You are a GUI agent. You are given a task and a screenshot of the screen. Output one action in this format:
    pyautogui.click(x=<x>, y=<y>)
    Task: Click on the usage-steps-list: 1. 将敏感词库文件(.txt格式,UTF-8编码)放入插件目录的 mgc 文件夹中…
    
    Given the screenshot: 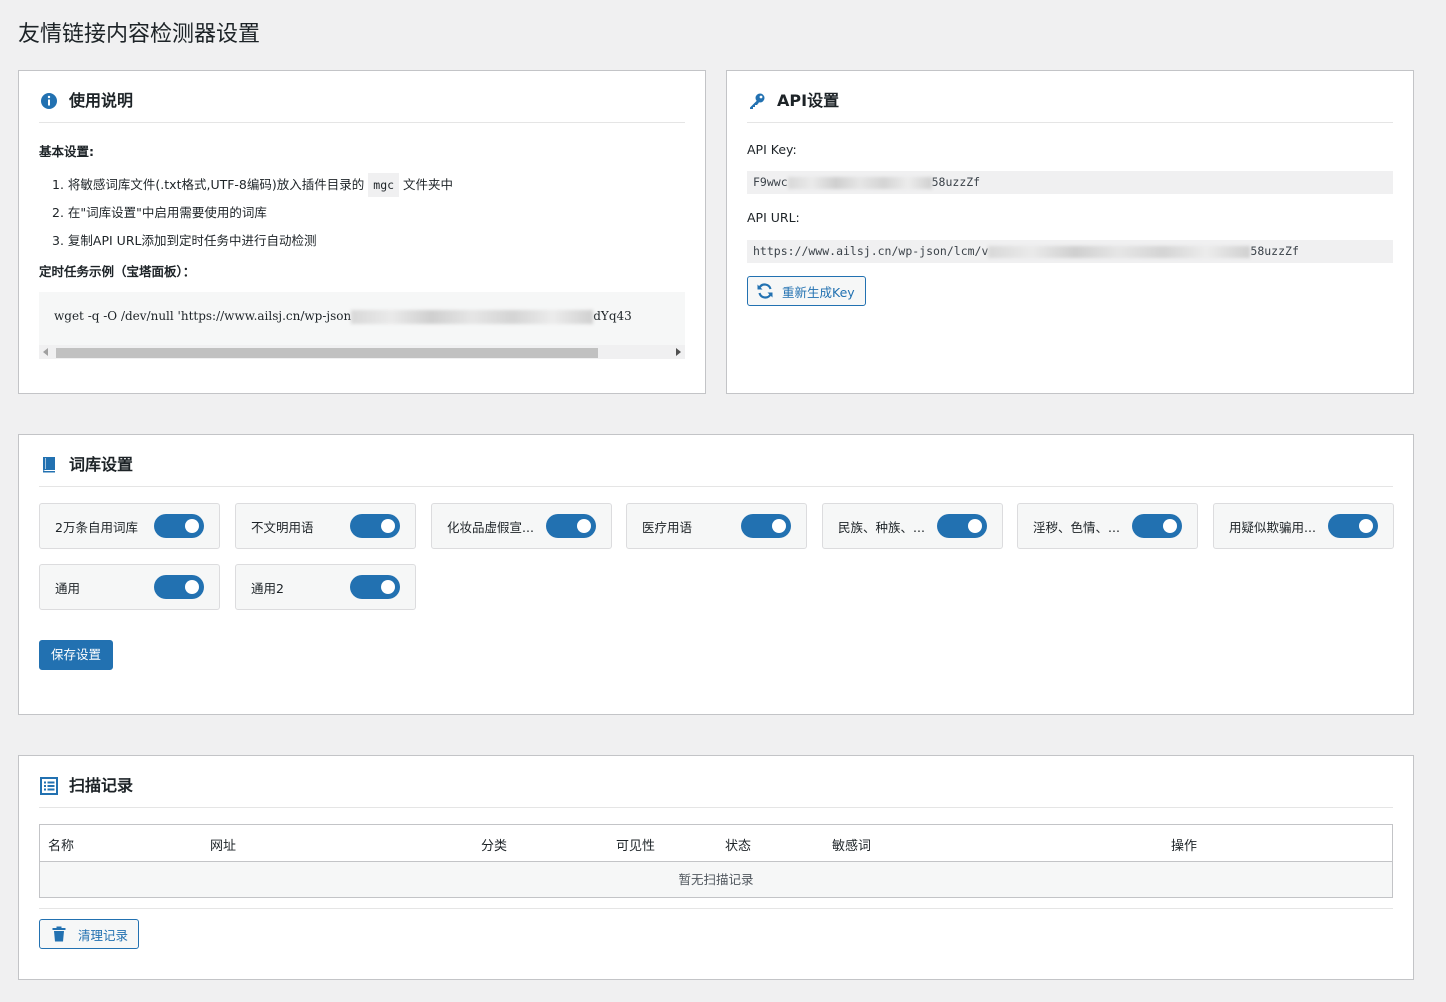 What is the action you would take?
    pyautogui.click(x=252, y=213)
    